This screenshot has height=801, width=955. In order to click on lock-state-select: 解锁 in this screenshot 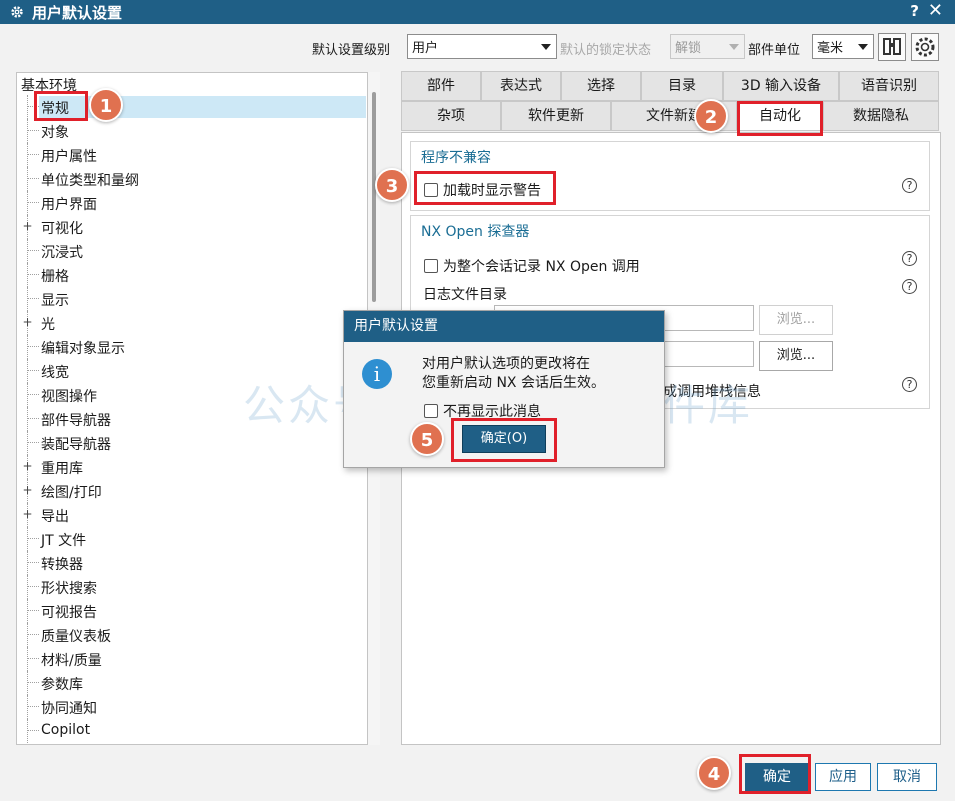, I will do `click(707, 46)`.